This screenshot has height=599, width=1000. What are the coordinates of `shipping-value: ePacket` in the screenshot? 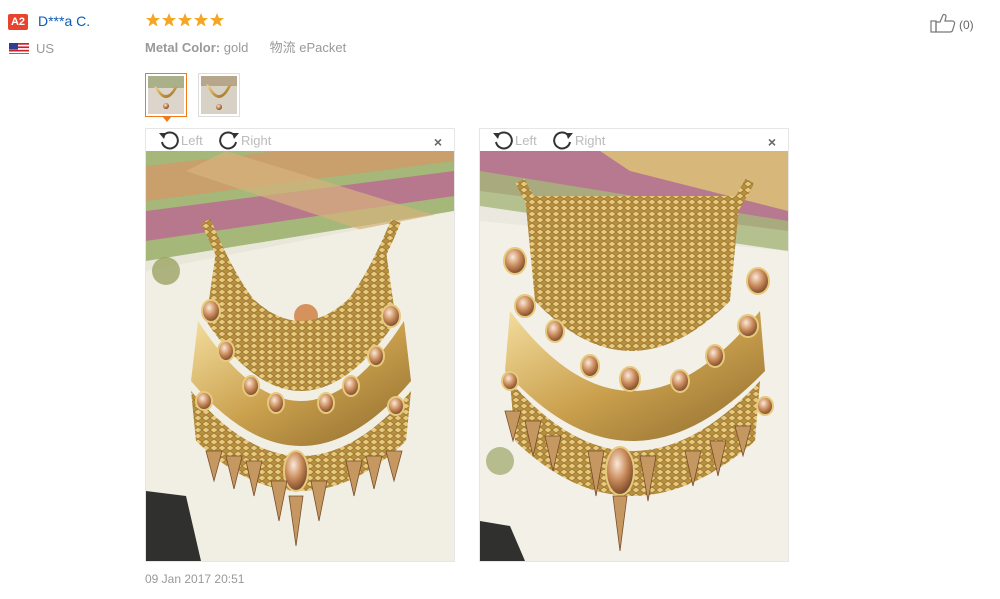 It's located at (323, 47).